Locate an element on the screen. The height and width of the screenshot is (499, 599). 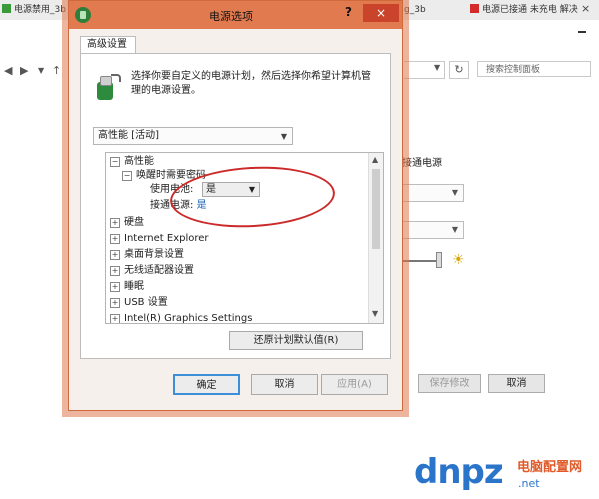
browser-tab: g_3b is located at coordinates (424, 10).